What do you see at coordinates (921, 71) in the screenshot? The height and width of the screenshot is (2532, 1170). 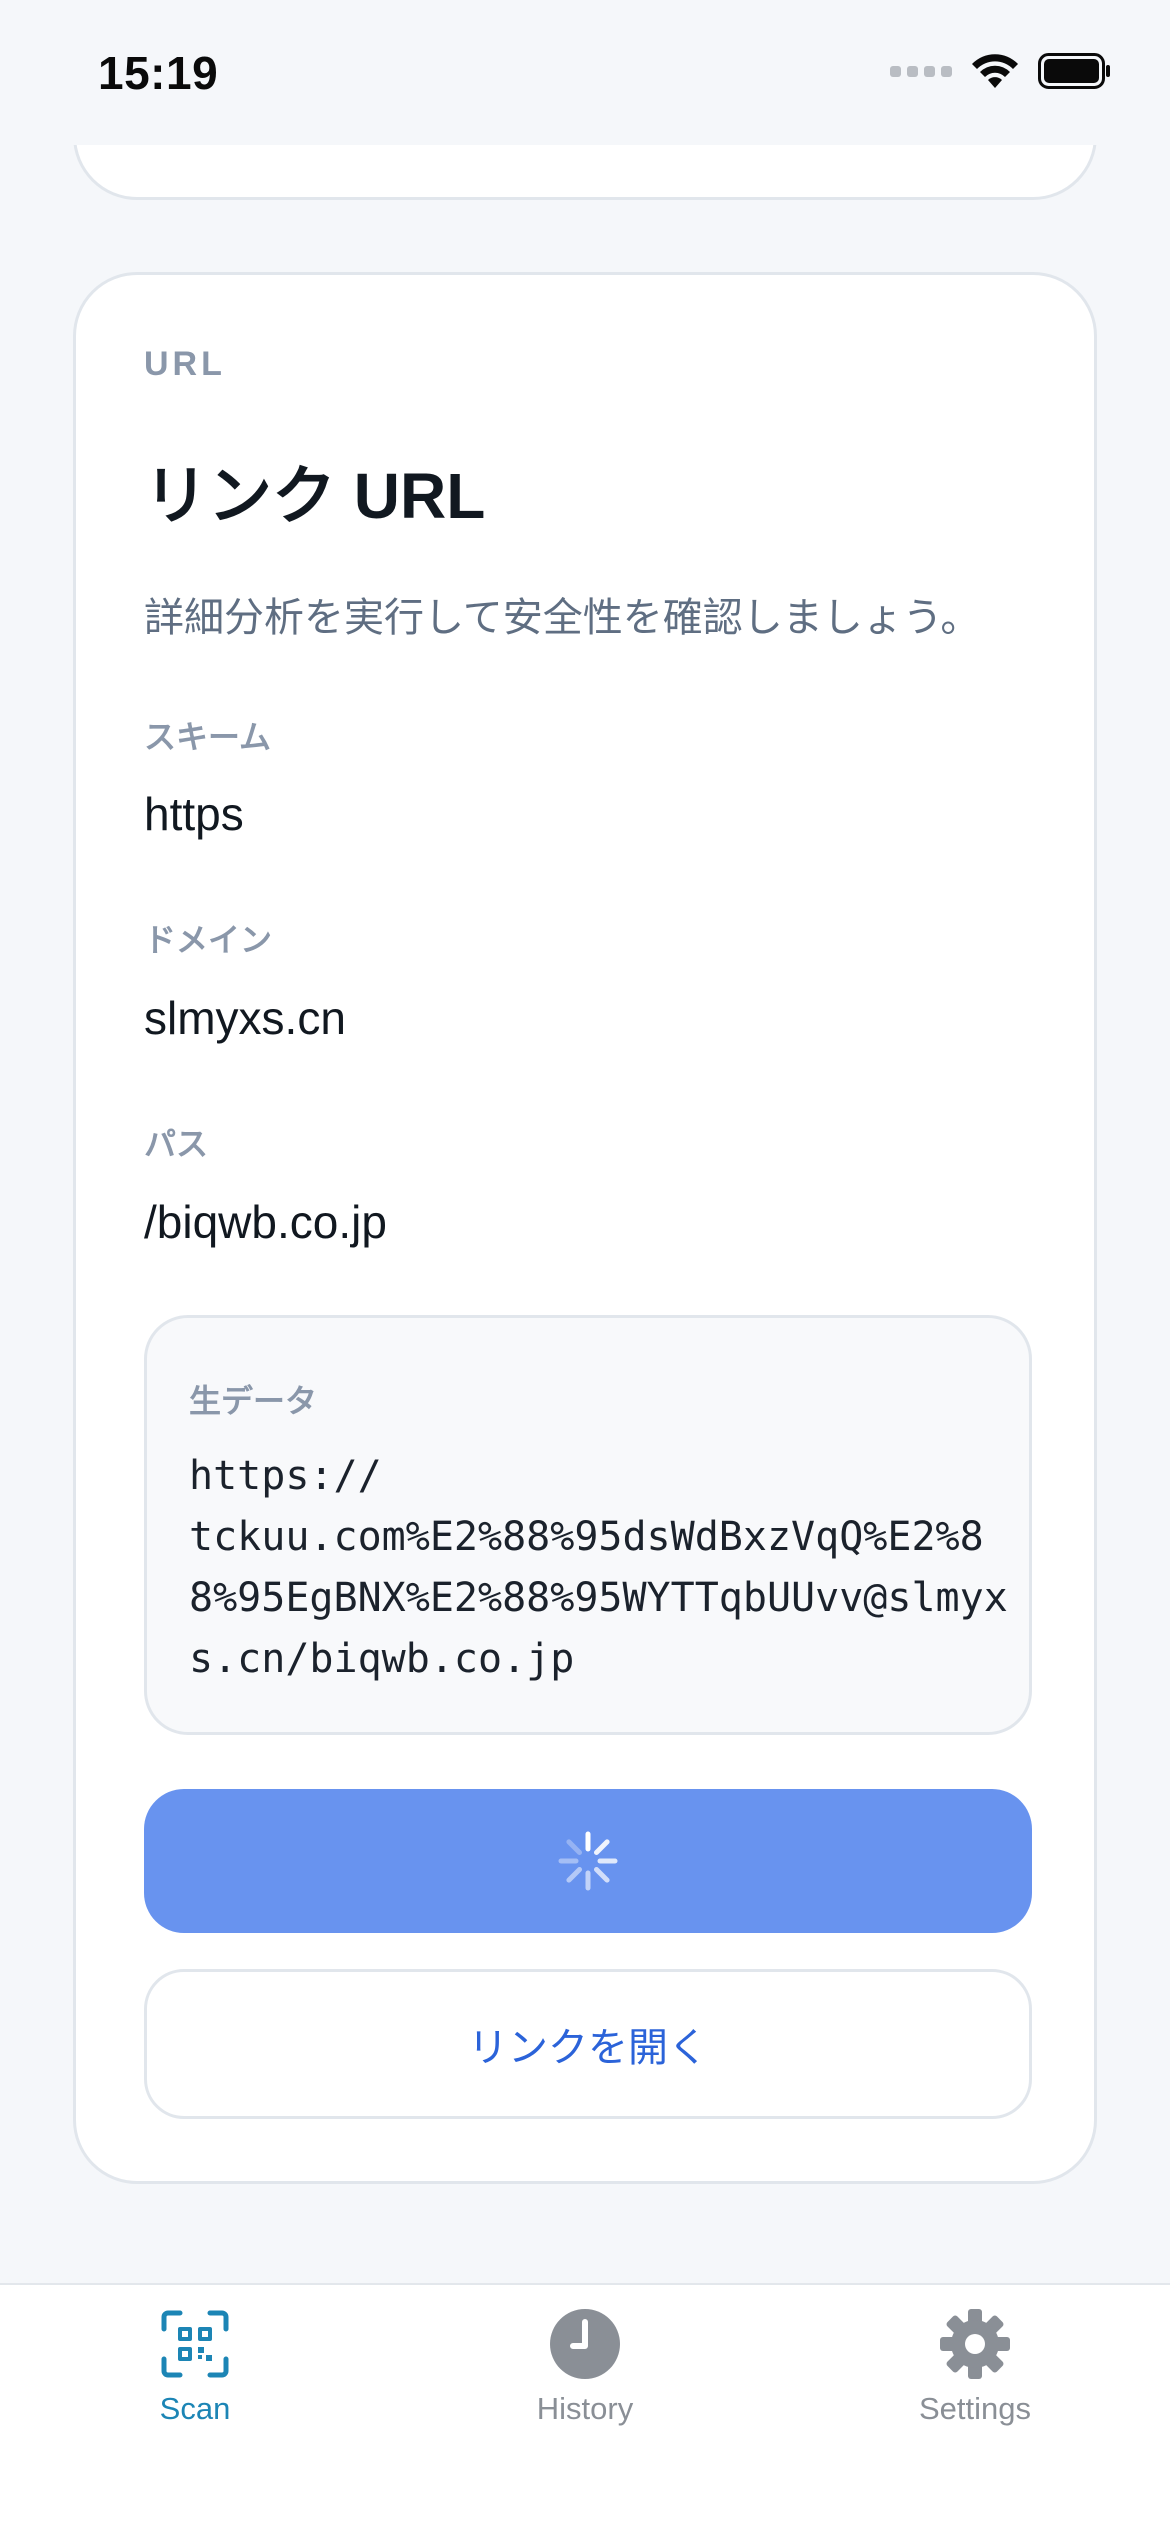 I see `cellular-signal-icon` at bounding box center [921, 71].